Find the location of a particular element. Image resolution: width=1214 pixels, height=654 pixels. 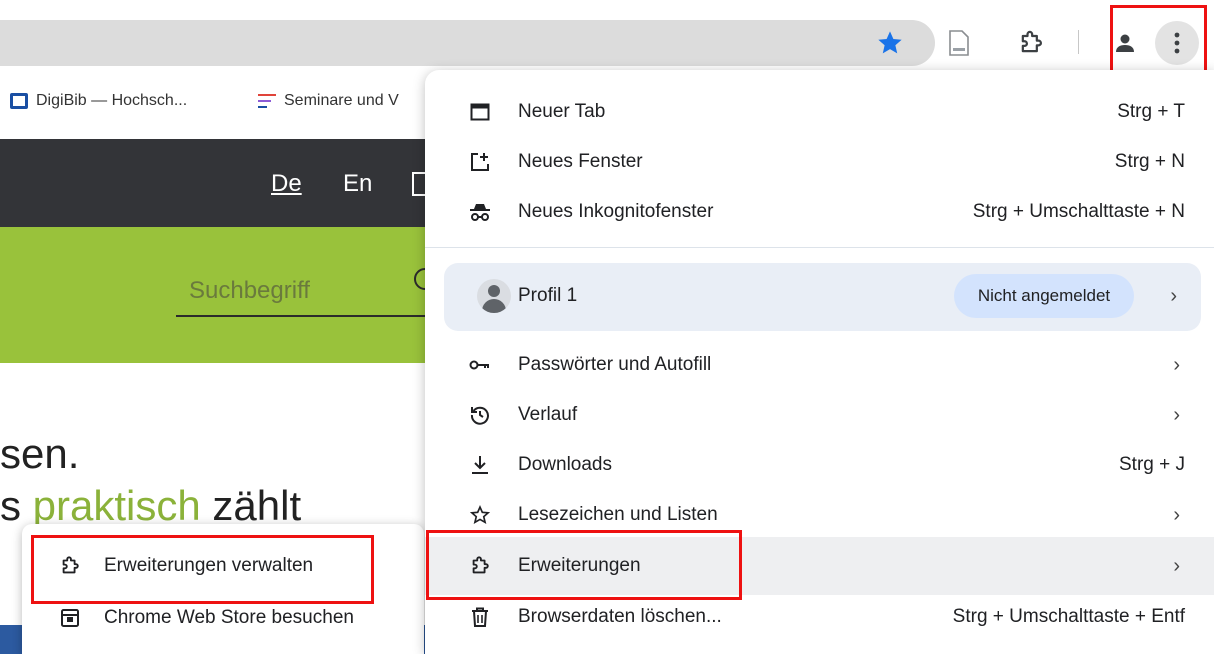

profile-name: Profil 1 is located at coordinates (548, 295).